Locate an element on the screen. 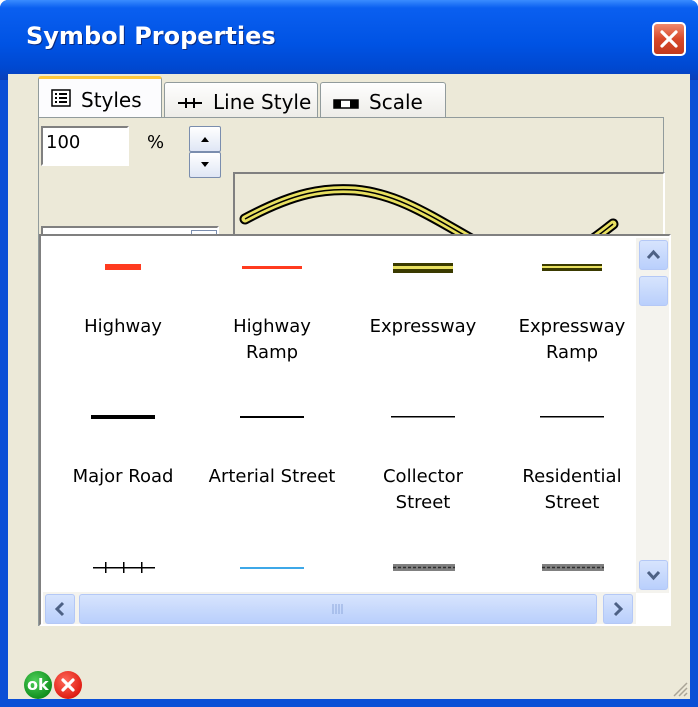 Image resolution: width=698 pixels, height=707 pixels. blue-line-swatch is located at coordinates (272, 568).